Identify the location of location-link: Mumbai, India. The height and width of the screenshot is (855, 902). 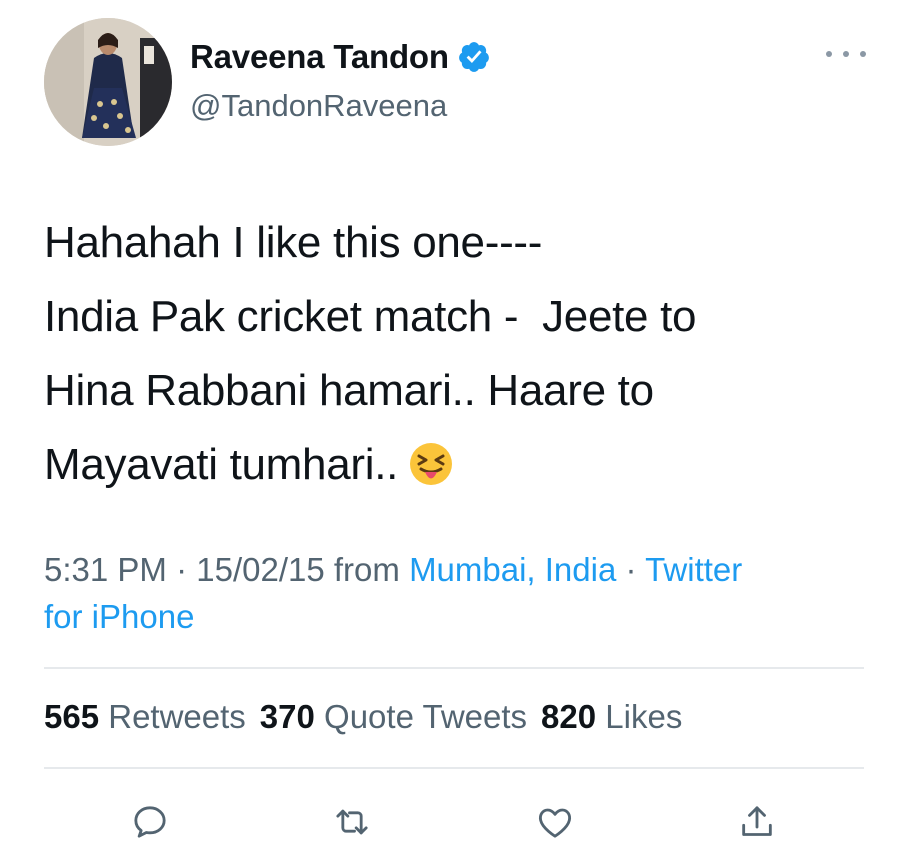
(512, 569).